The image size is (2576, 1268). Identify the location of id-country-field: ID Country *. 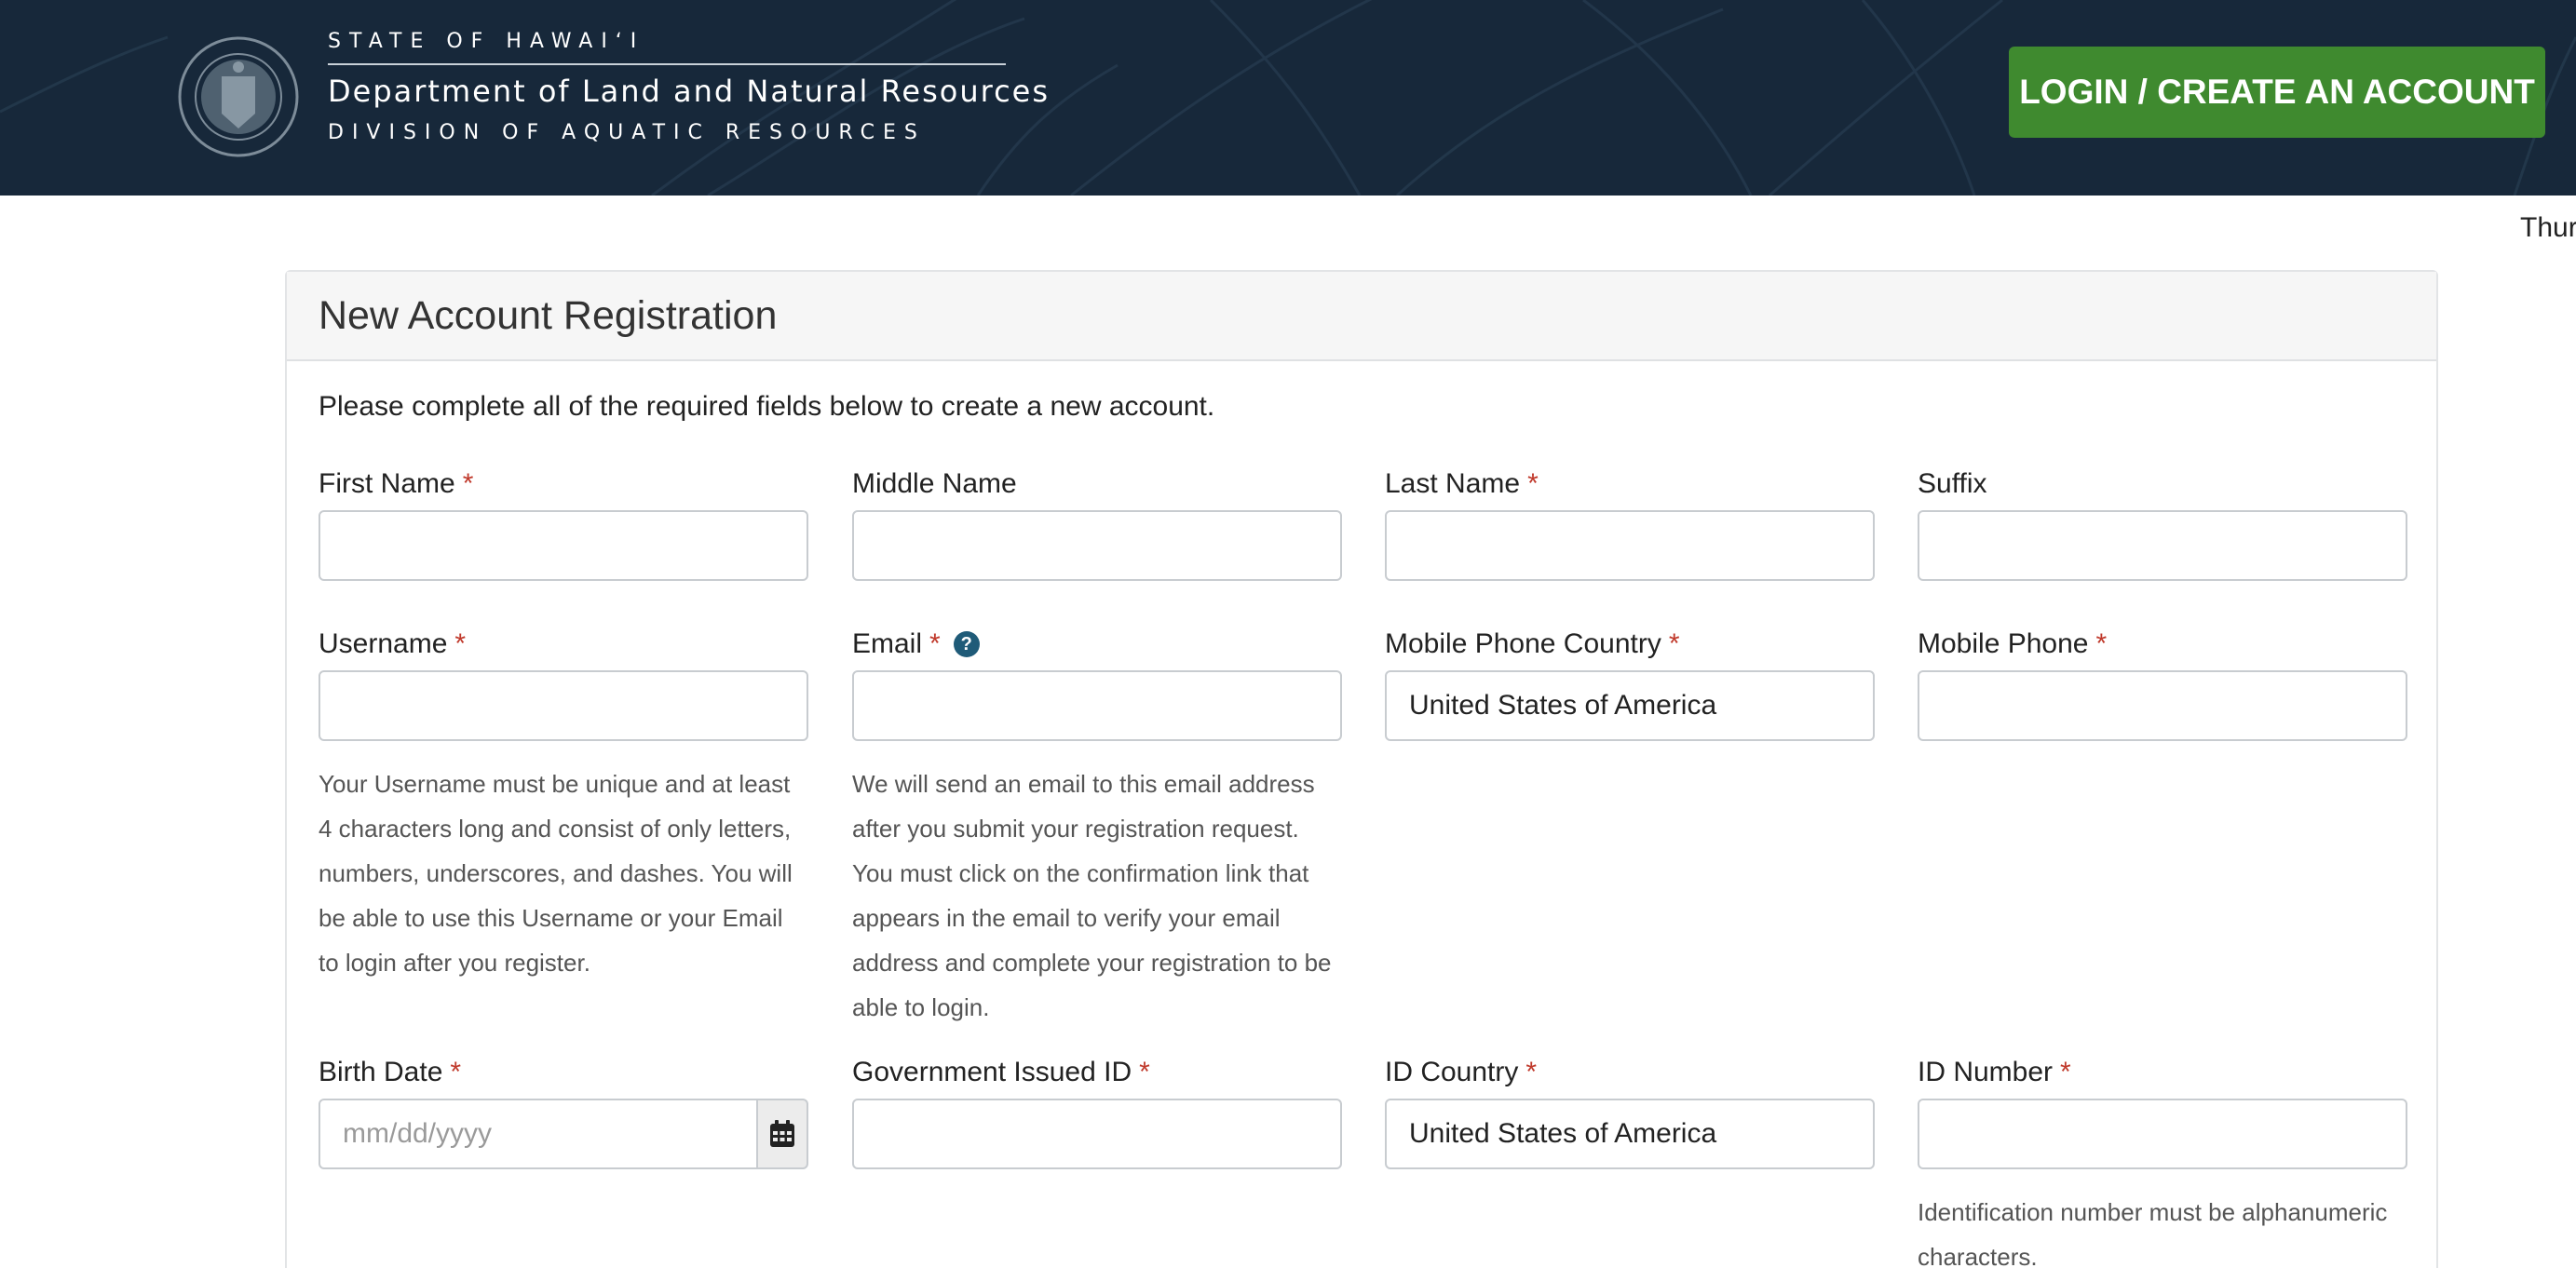
(1630, 1111).